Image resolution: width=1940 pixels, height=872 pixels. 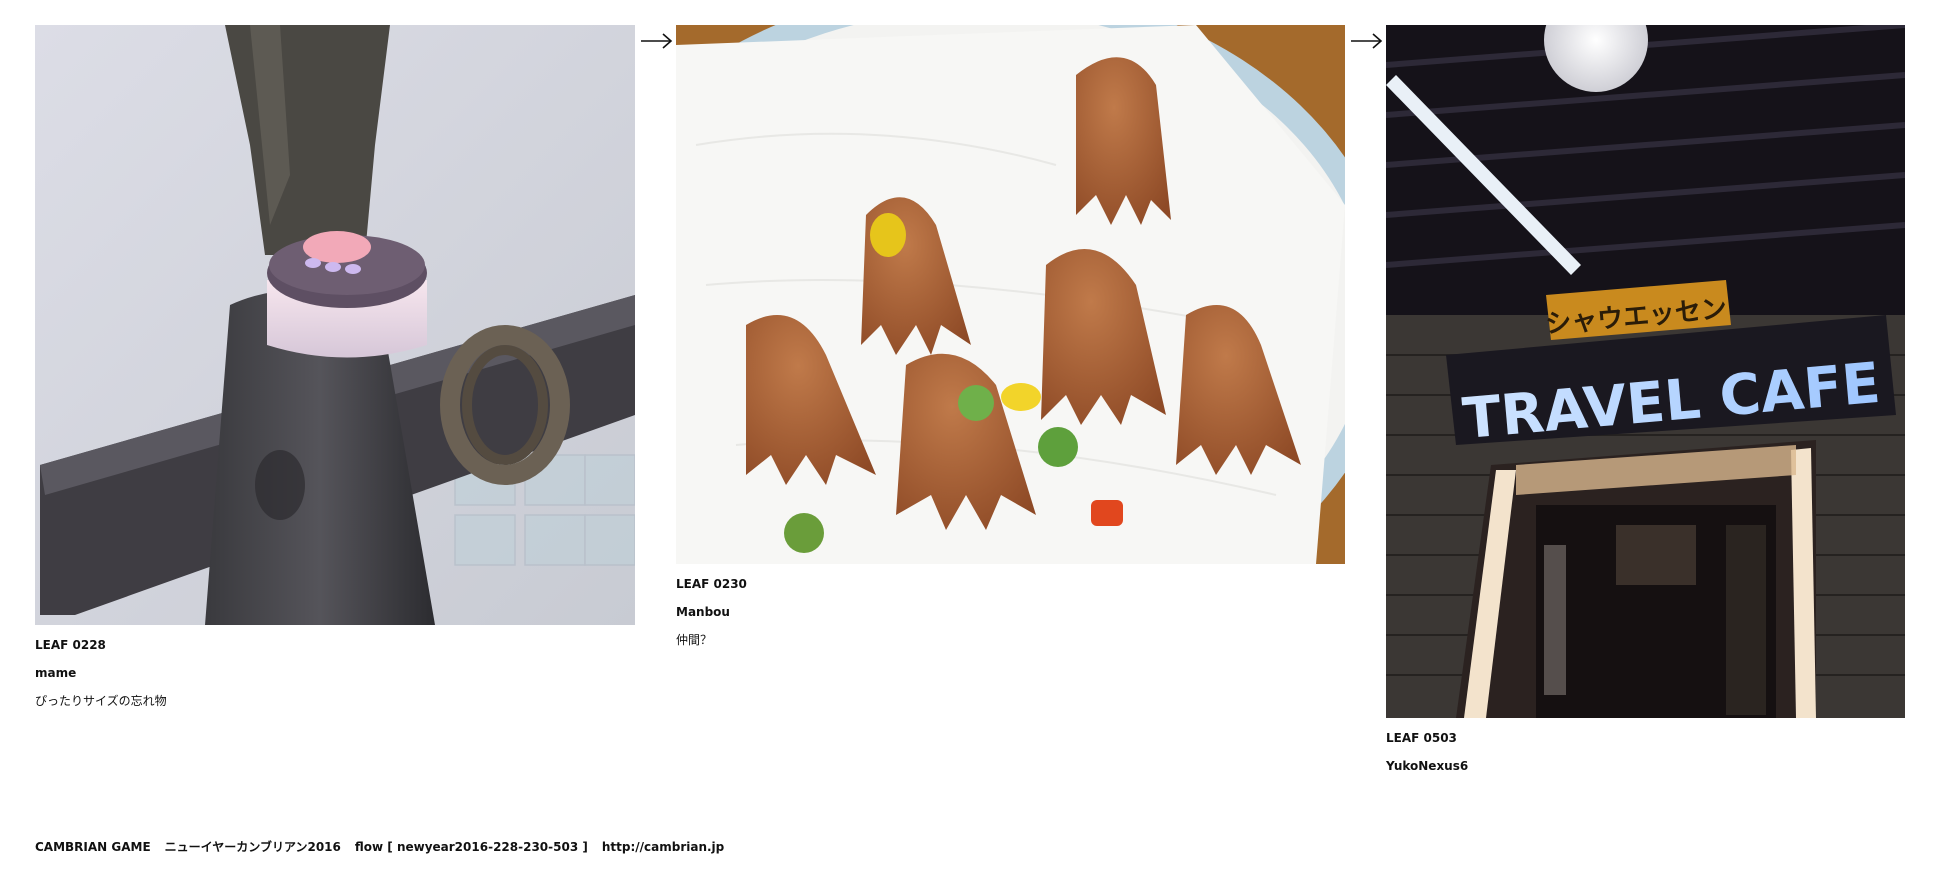 I want to click on footer-url-link: http://cambrian.jp, so click(x=663, y=847).